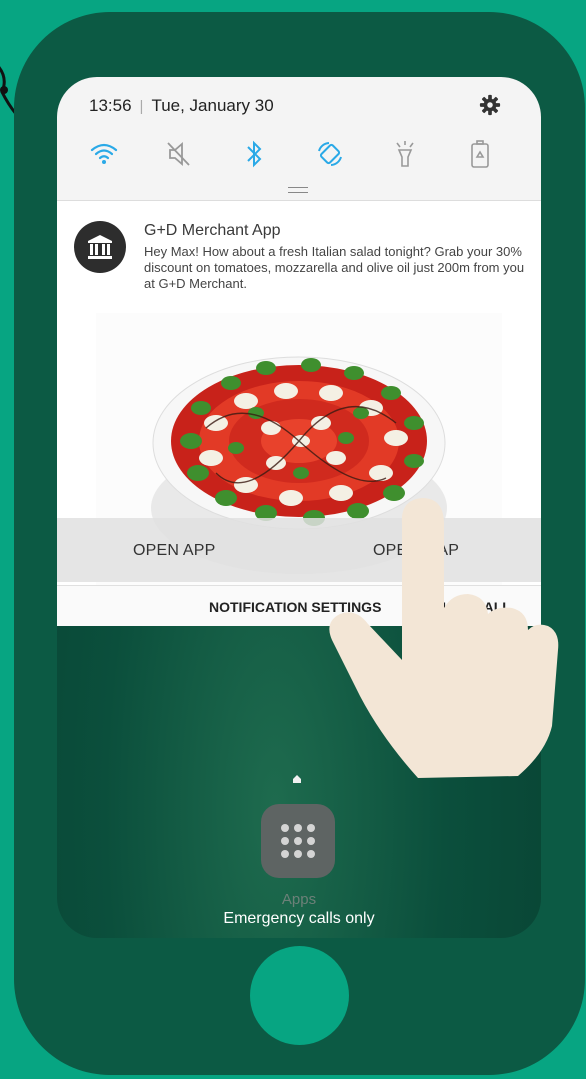 This screenshot has width=586, height=1079. What do you see at coordinates (297, 779) in the screenshot?
I see `home-icon` at bounding box center [297, 779].